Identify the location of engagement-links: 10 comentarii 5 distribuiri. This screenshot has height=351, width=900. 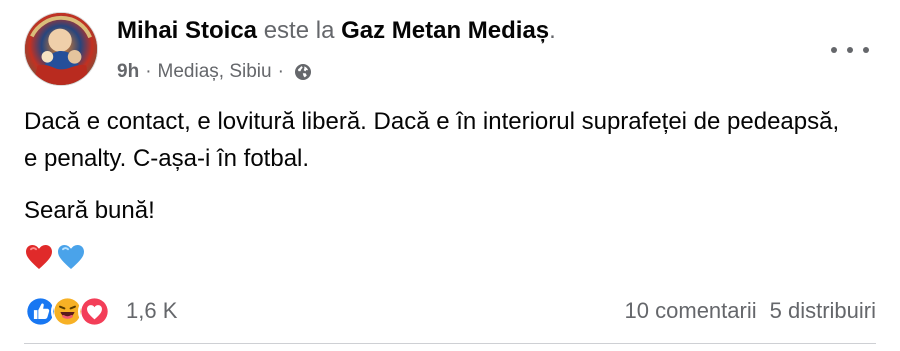
(750, 311).